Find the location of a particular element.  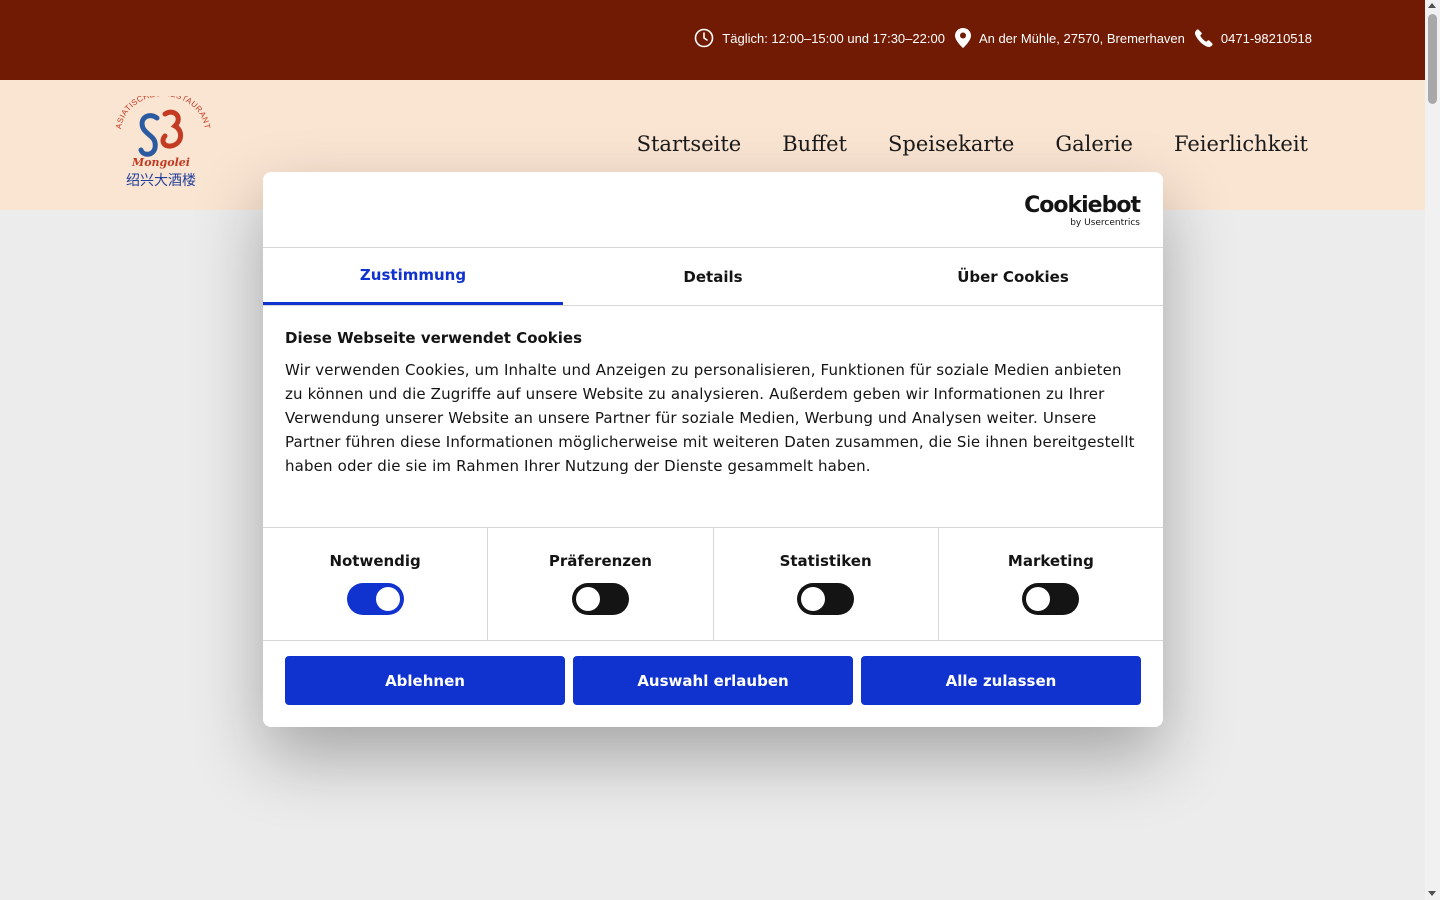

clock-icon is located at coordinates (704, 38).